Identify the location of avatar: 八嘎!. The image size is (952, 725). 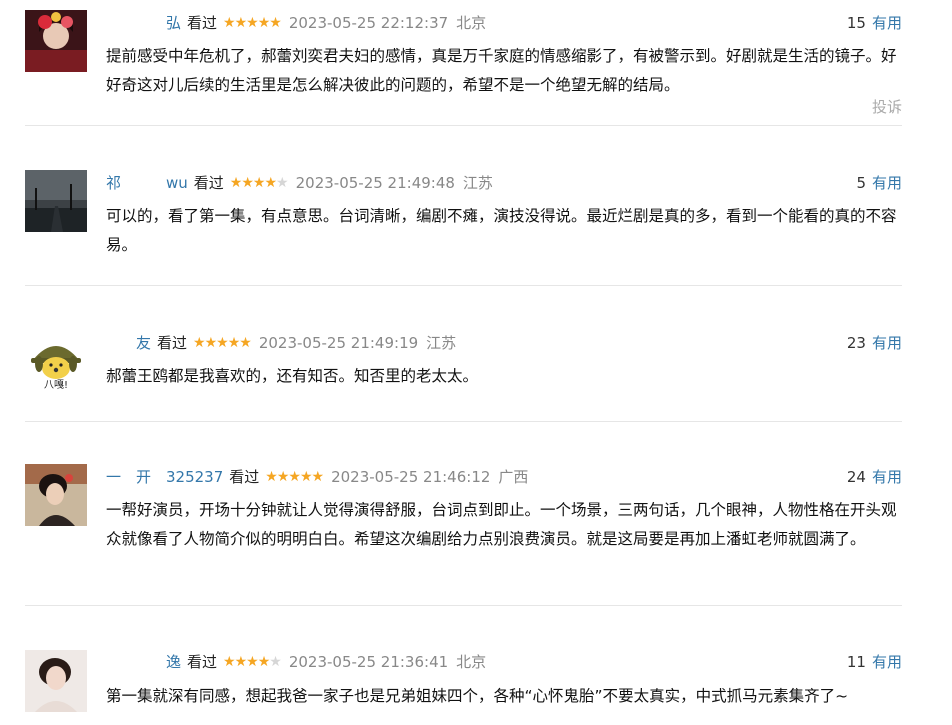
(56, 361).